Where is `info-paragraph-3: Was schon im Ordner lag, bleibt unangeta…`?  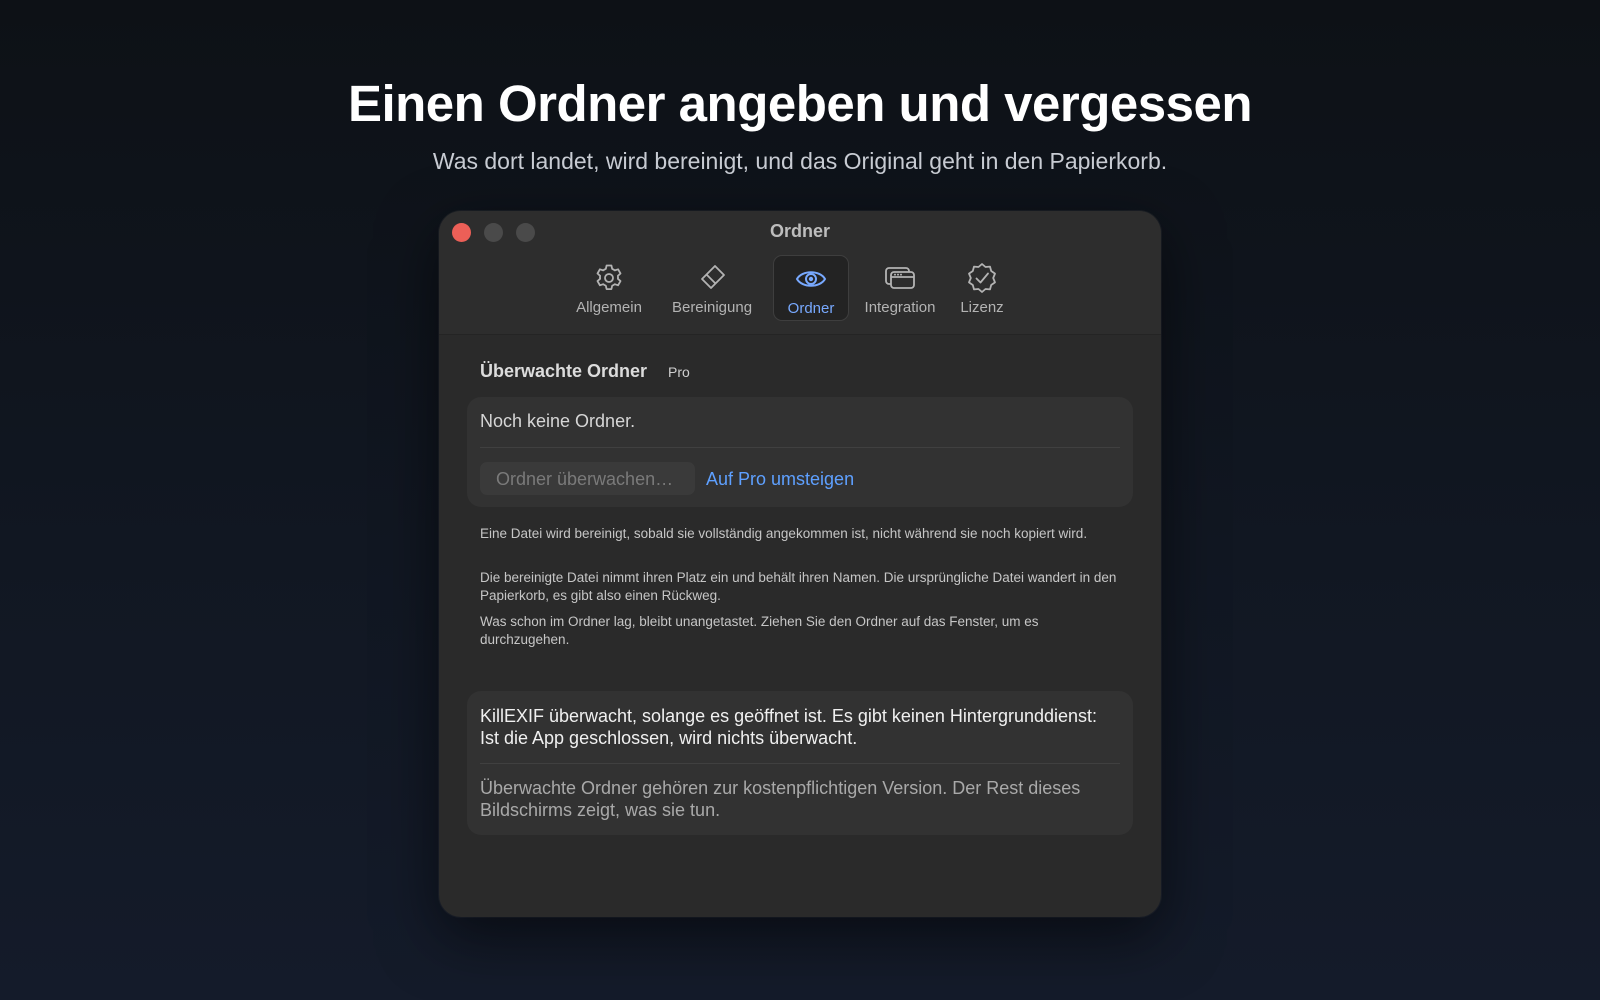 info-paragraph-3: Was schon im Ordner lag, bleibt unangeta… is located at coordinates (759, 630).